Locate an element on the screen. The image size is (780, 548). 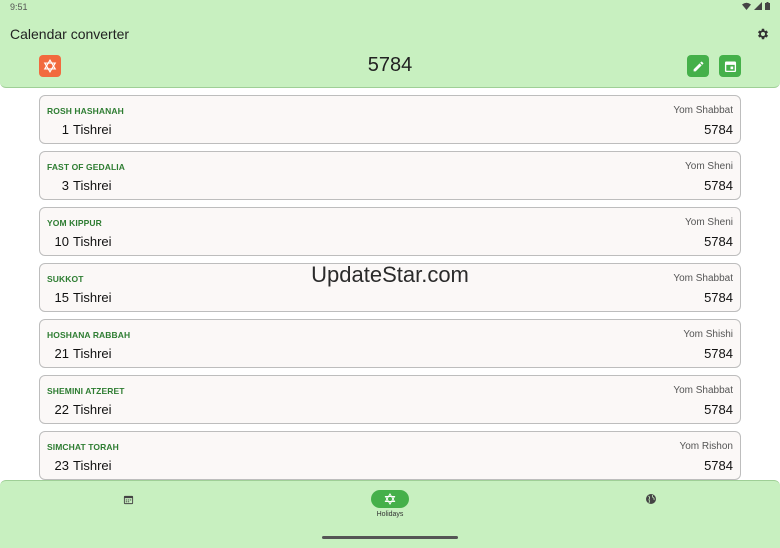
holiday-name: SHEMINI ATZERET is located at coordinates (86, 391).